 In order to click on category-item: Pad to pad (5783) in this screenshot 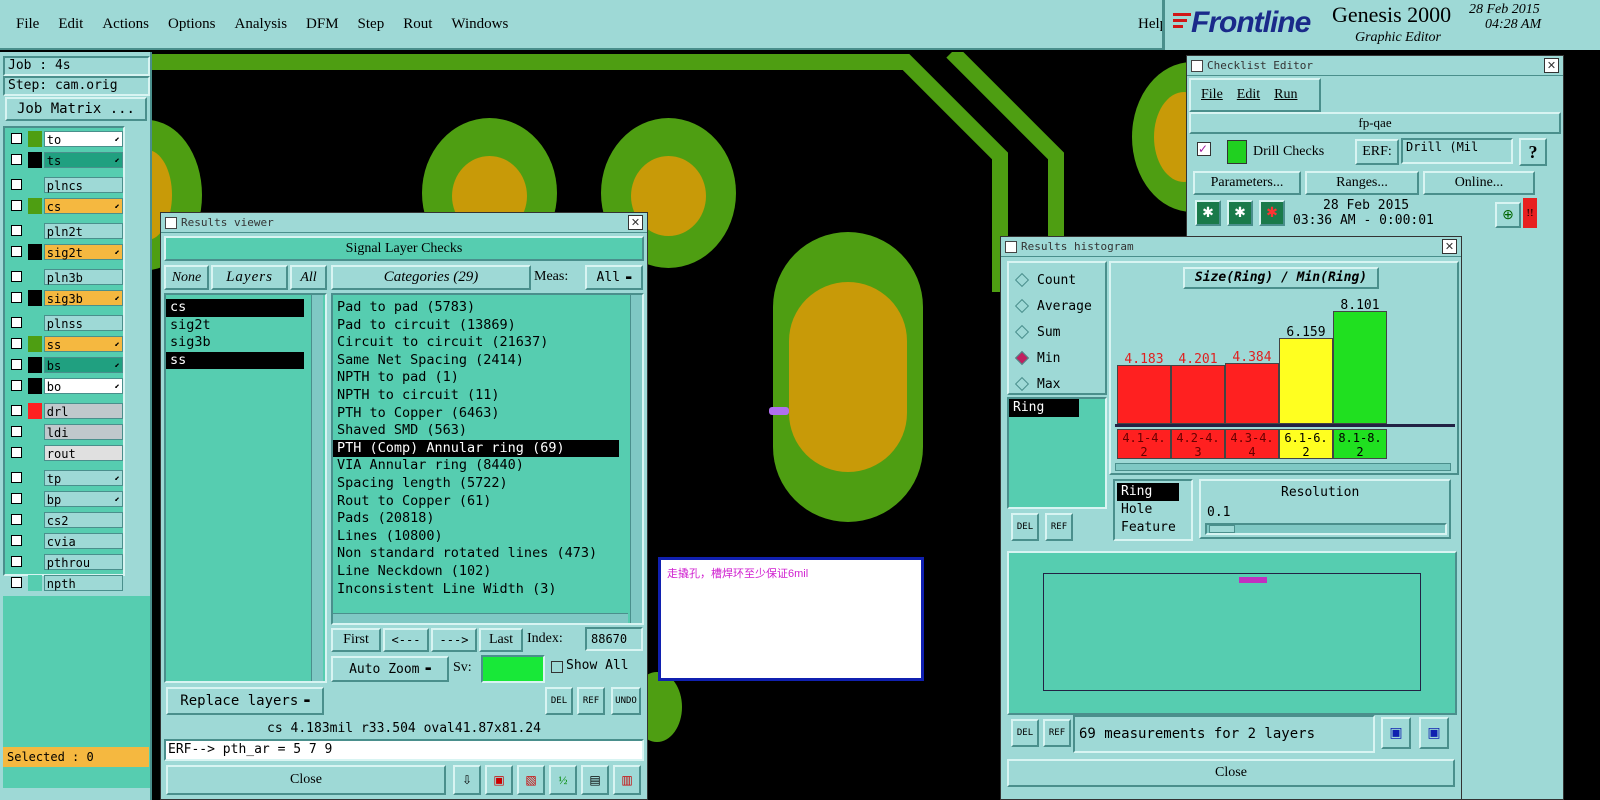, I will do `click(487, 308)`.